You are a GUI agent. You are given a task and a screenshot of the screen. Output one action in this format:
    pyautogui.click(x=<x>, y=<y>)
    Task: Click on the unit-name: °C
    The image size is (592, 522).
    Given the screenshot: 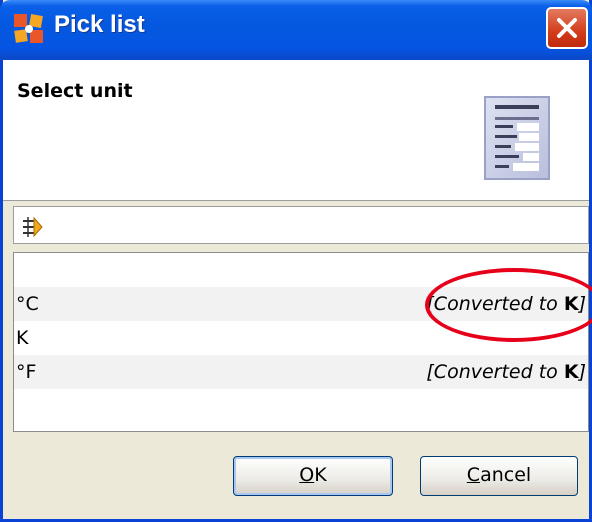 What is the action you would take?
    pyautogui.click(x=27, y=304)
    